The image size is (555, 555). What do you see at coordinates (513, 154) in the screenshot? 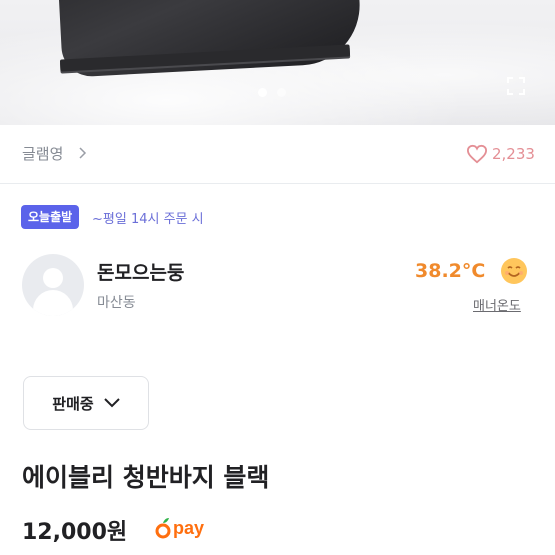
I see `like-count: 2,233` at bounding box center [513, 154].